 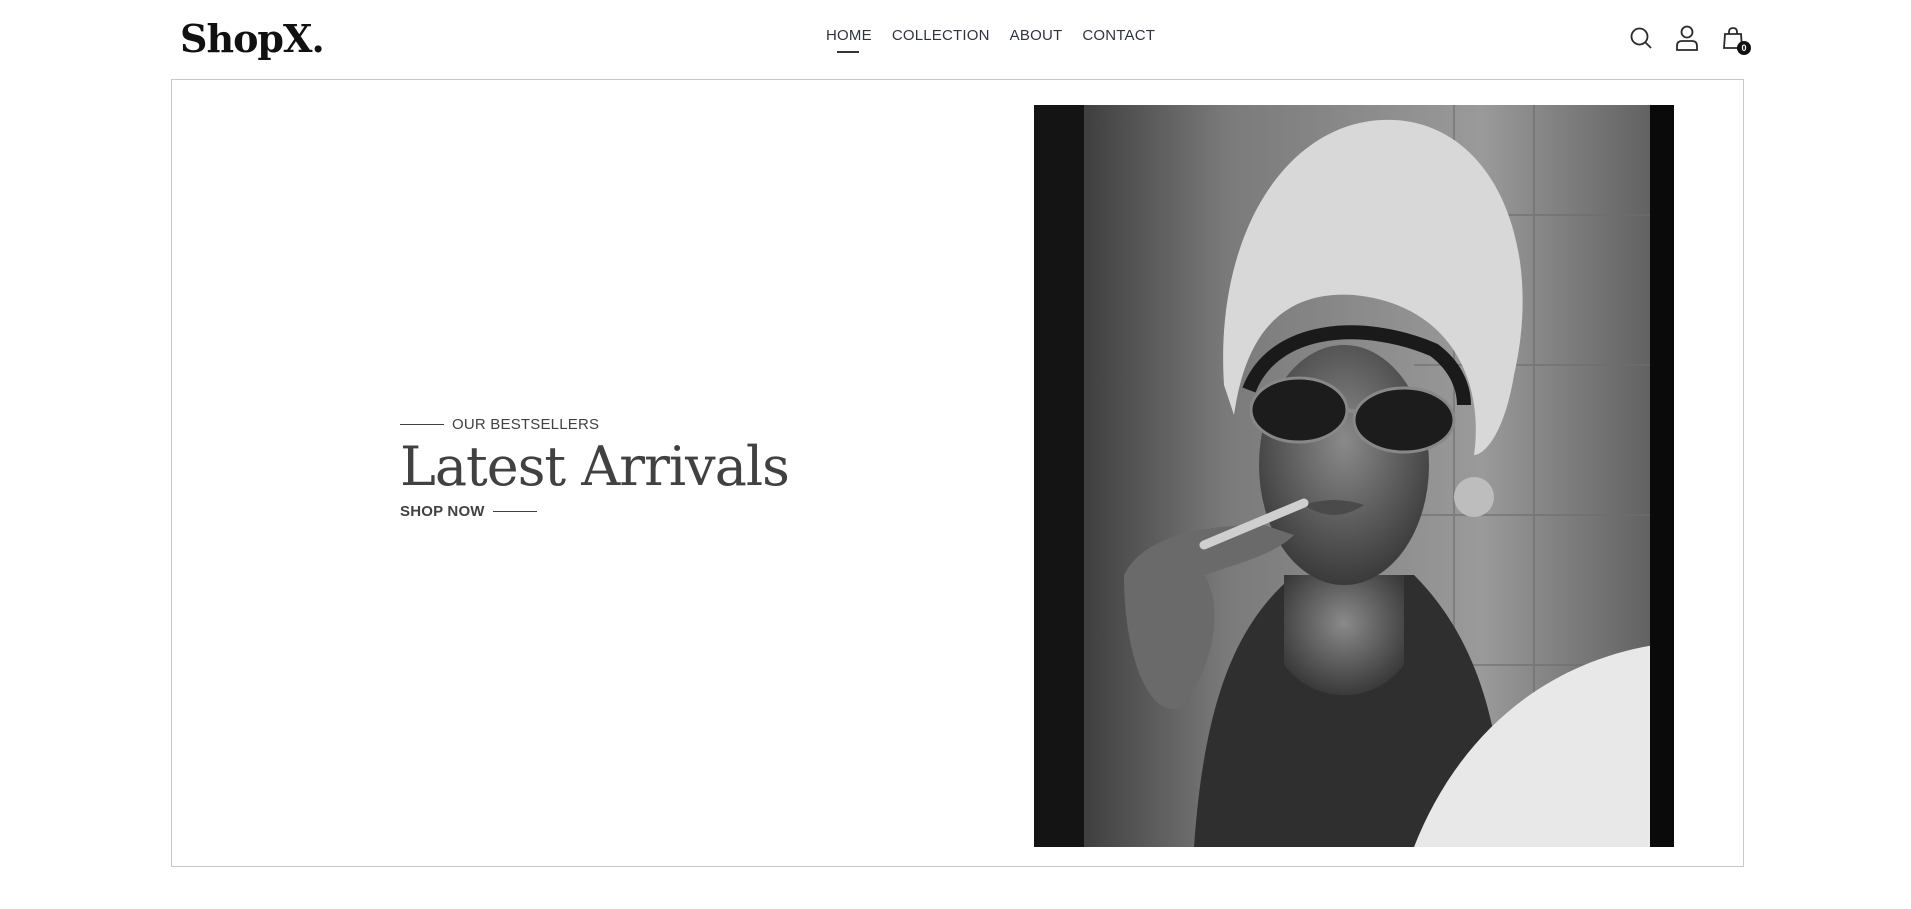 I want to click on main-nav: HOME COLLECTION ABOUT CONTACT, so click(x=990, y=40).